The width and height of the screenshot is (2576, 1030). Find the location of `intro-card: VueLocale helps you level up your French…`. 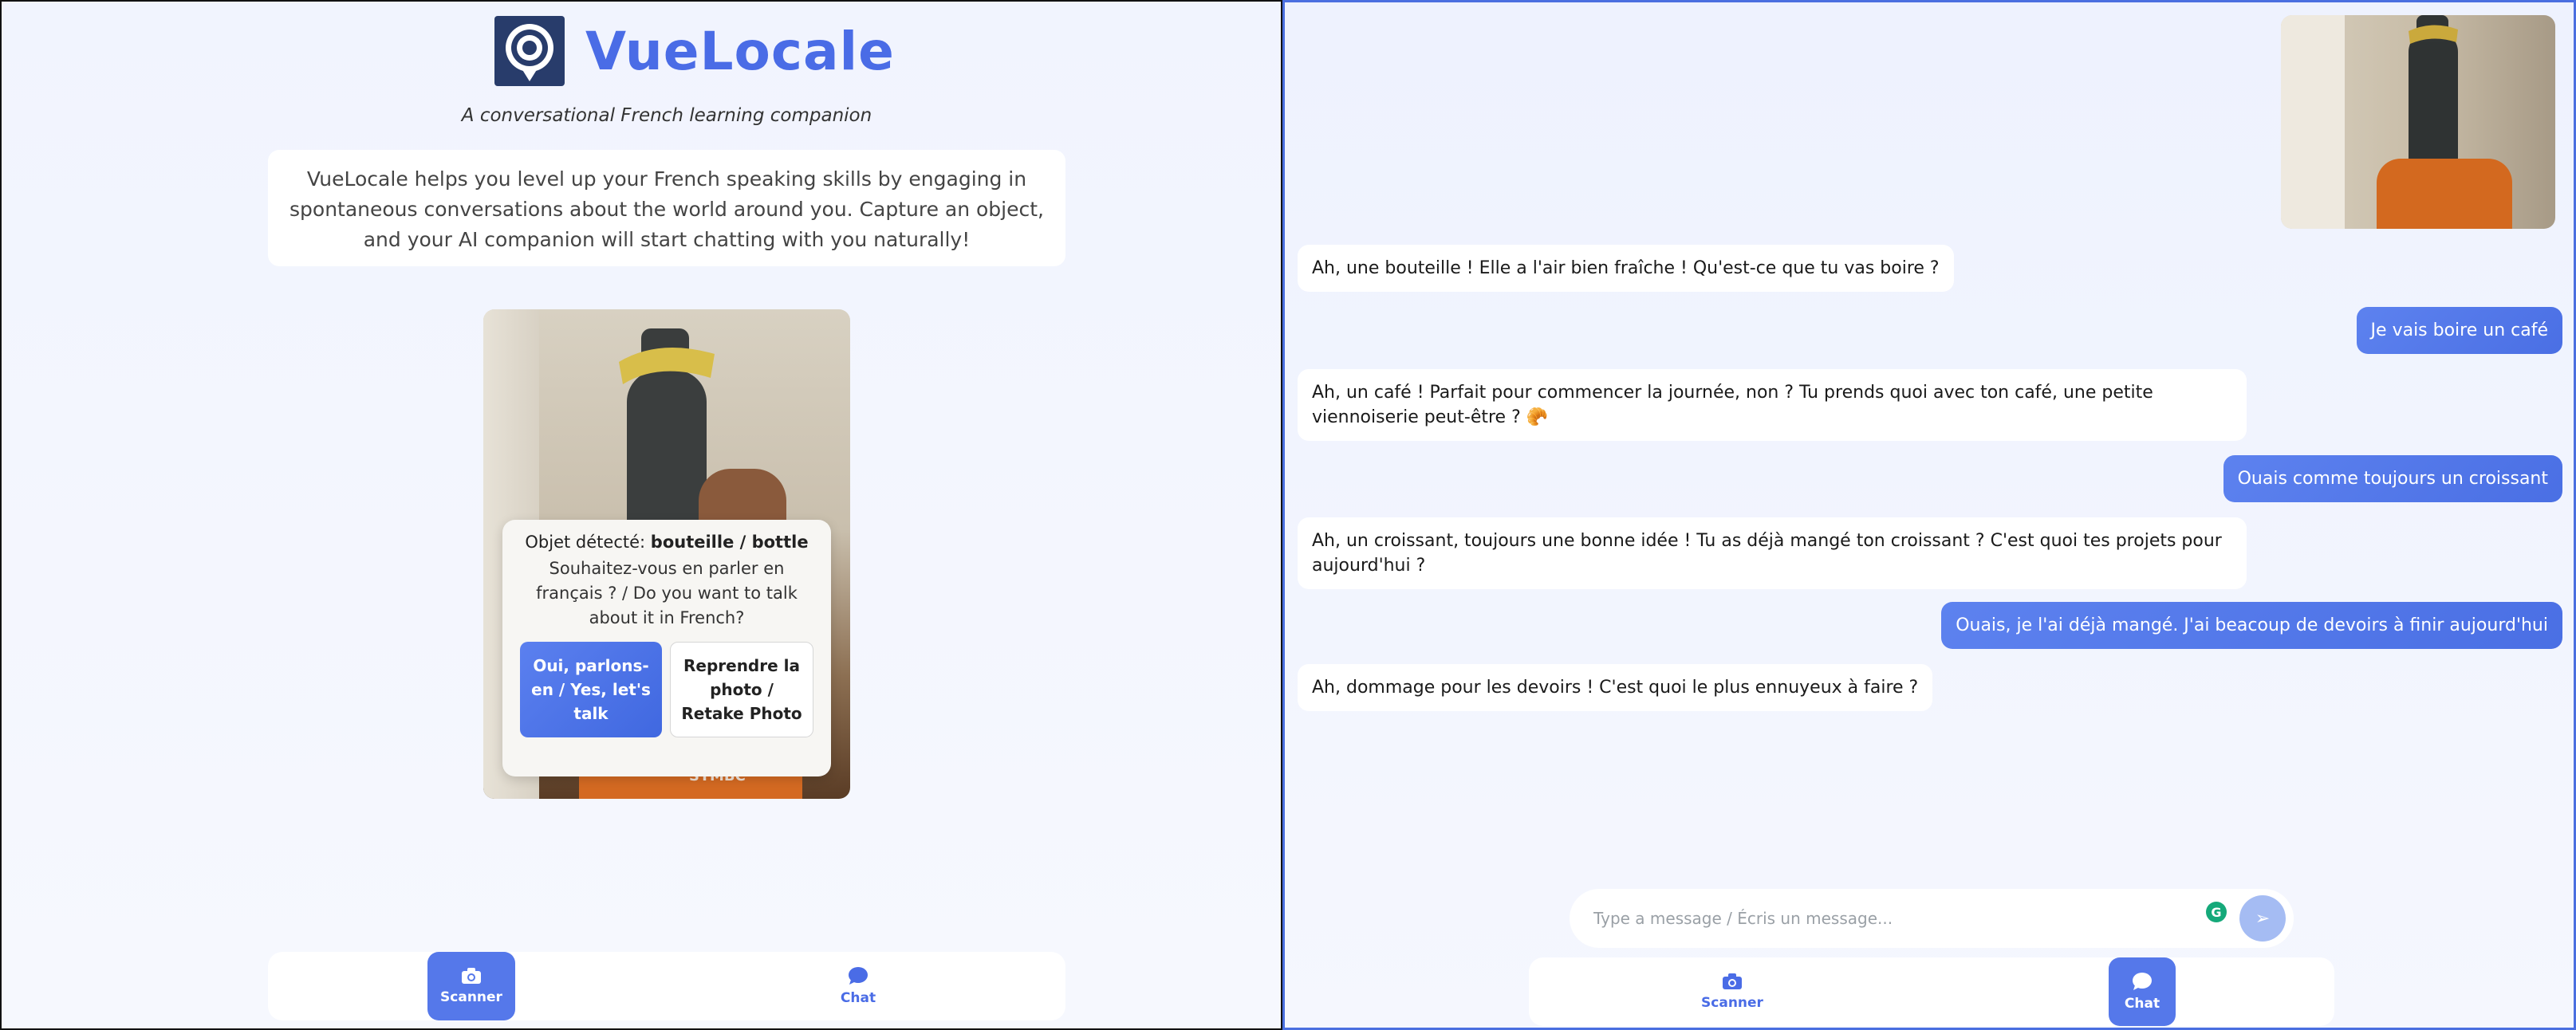

intro-card: VueLocale helps you level up your French… is located at coordinates (666, 208).